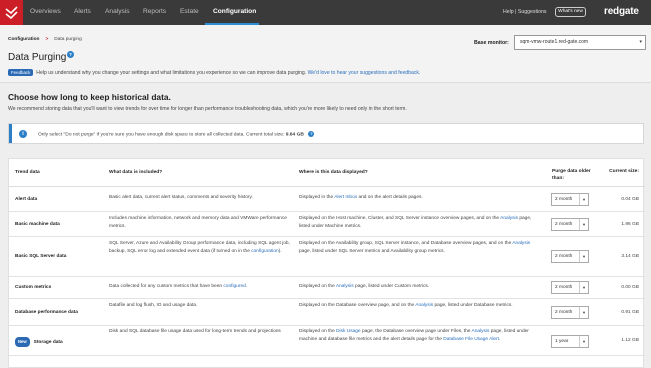 This screenshot has width=651, height=368. What do you see at coordinates (21, 72) in the screenshot?
I see `feedback-badge: Feedback` at bounding box center [21, 72].